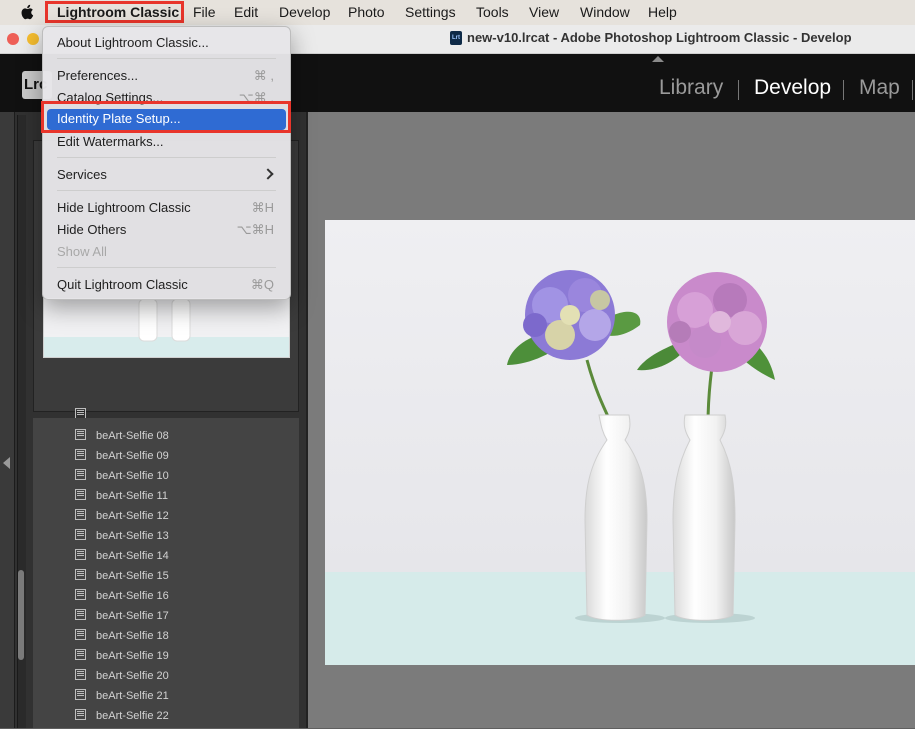  I want to click on menu-item-shortcut: ⌘H, so click(262, 207).